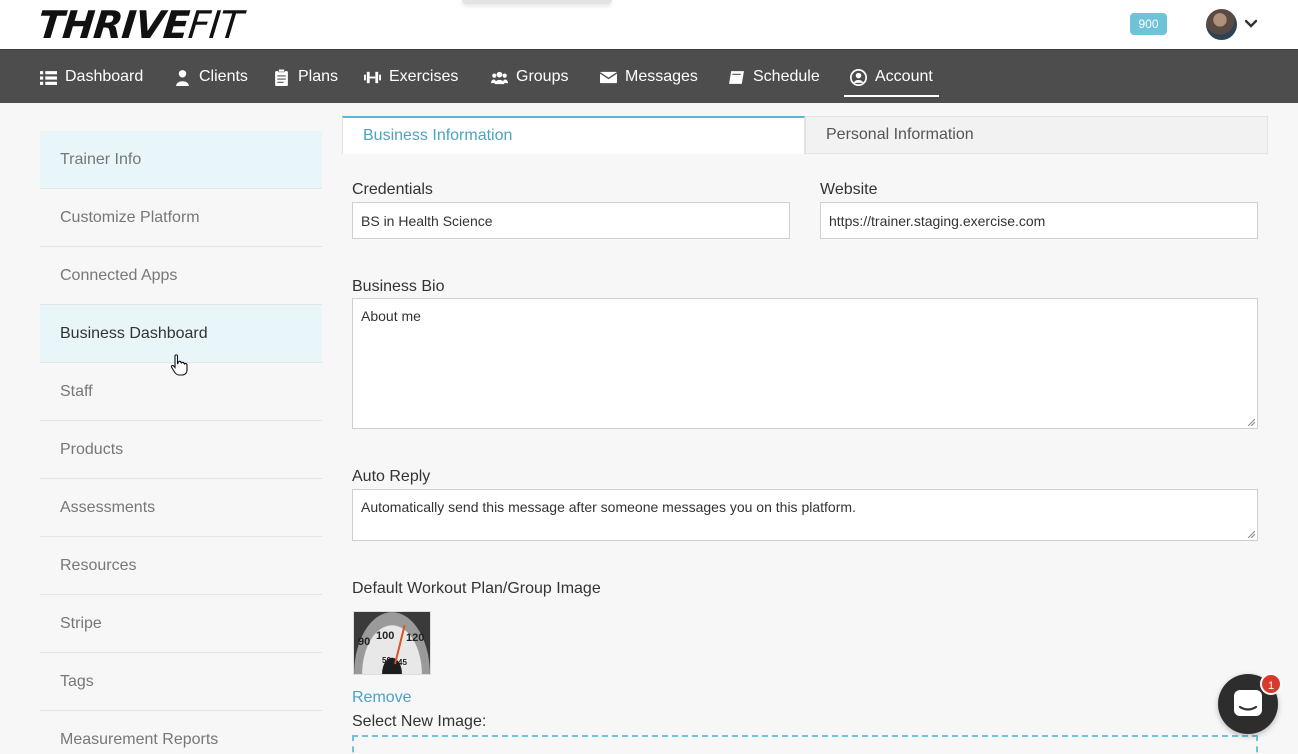 This screenshot has width=1298, height=754. I want to click on sidebar-item-connected-apps: Connected Apps, so click(181, 276).